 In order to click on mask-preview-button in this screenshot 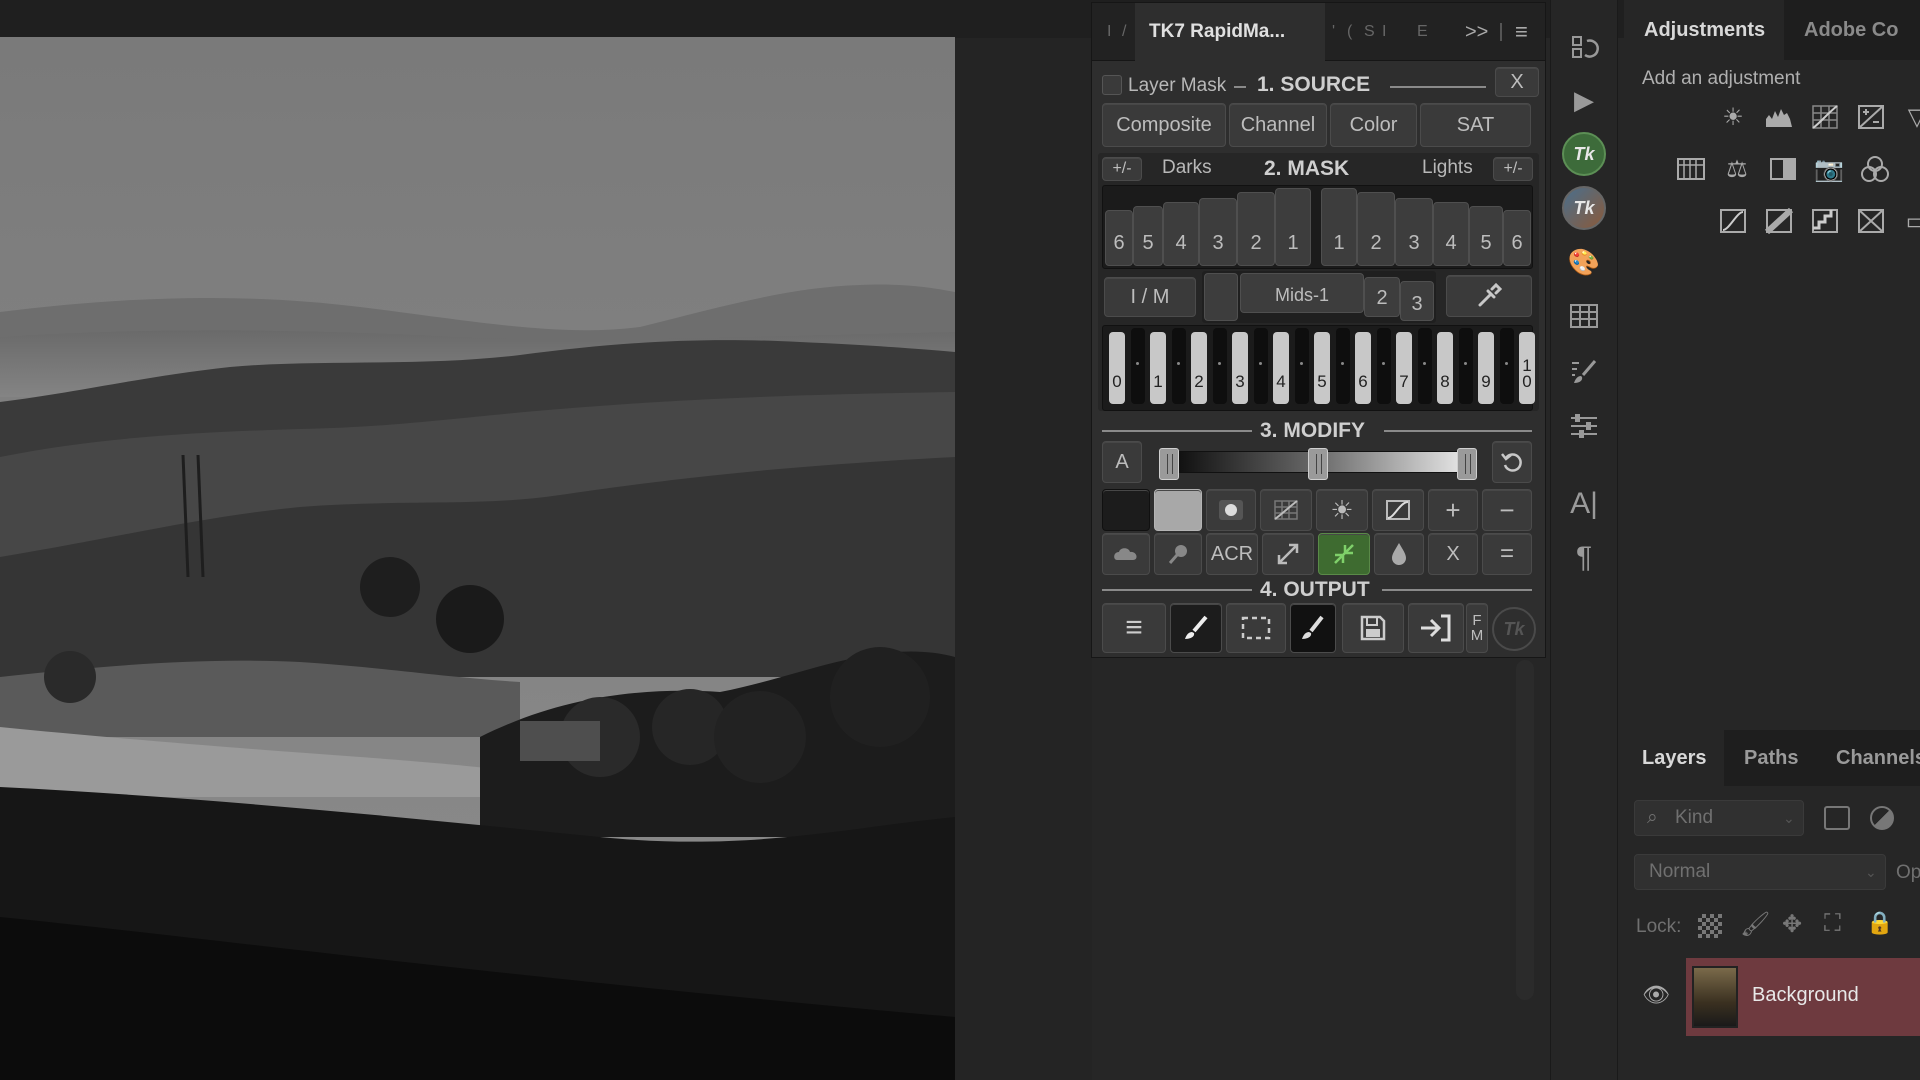, I will do `click(1231, 510)`.